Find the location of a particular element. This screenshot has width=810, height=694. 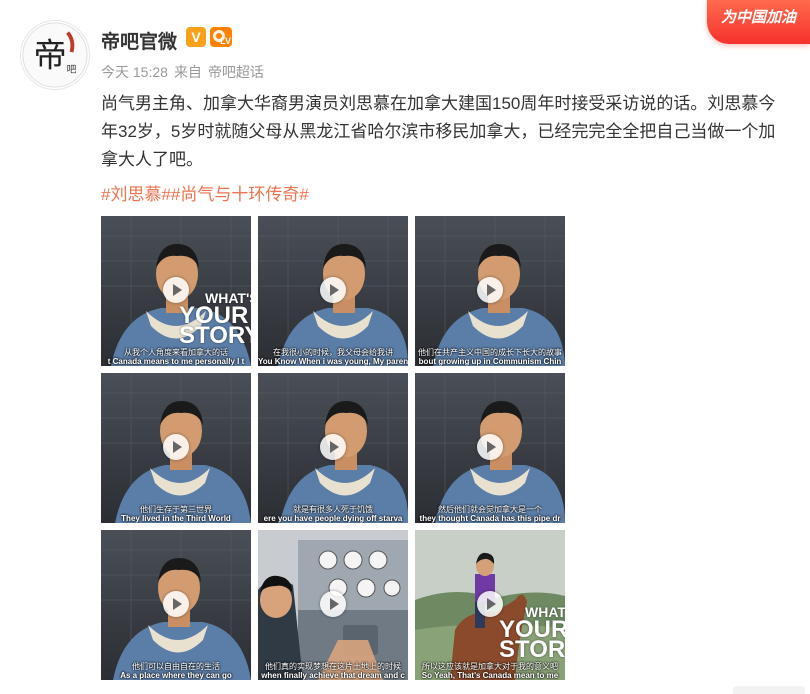

post-time: 今天 15:28 is located at coordinates (134, 72).